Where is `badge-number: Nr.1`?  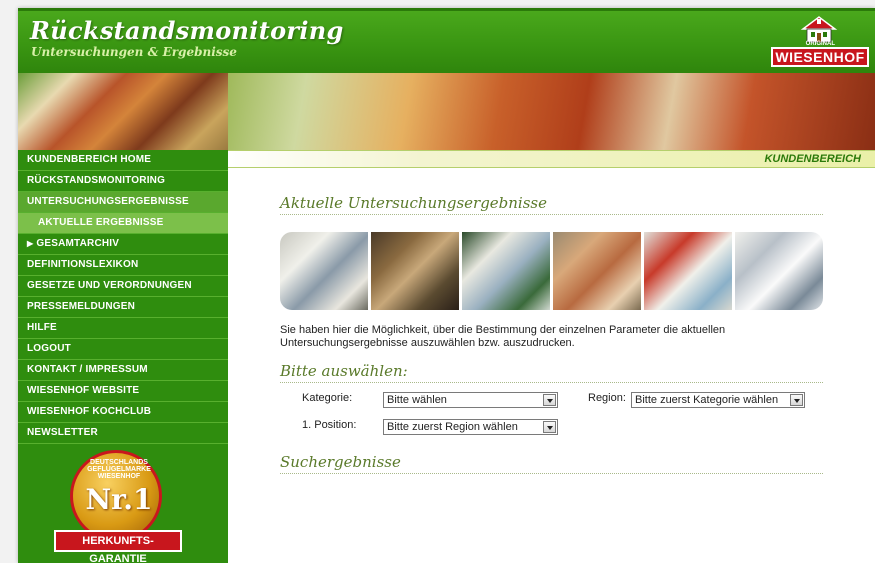
badge-number: Nr.1 is located at coordinates (119, 499).